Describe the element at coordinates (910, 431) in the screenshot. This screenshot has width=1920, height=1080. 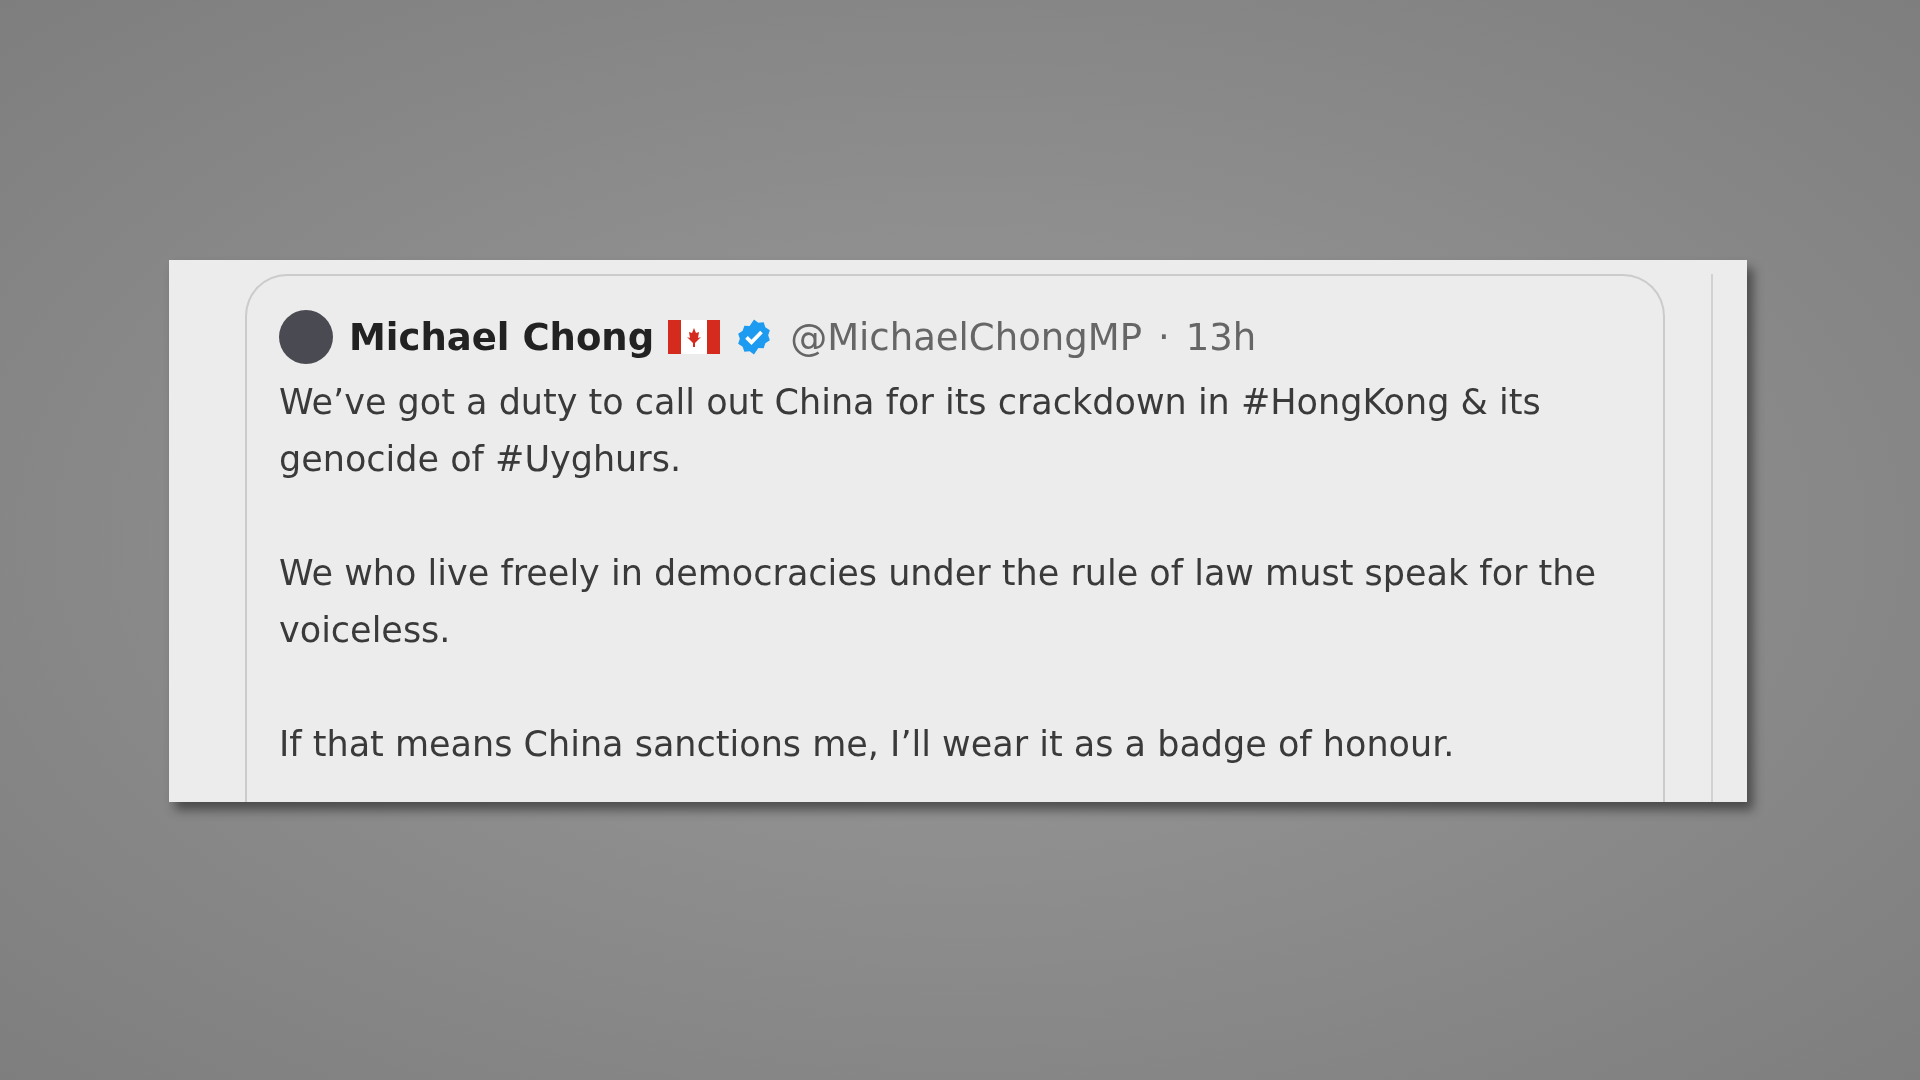
I see `tweet-text: We’ve got a duty to call out China for its crackdown in #HongKong & its genocide of #Uyghurs.` at that location.